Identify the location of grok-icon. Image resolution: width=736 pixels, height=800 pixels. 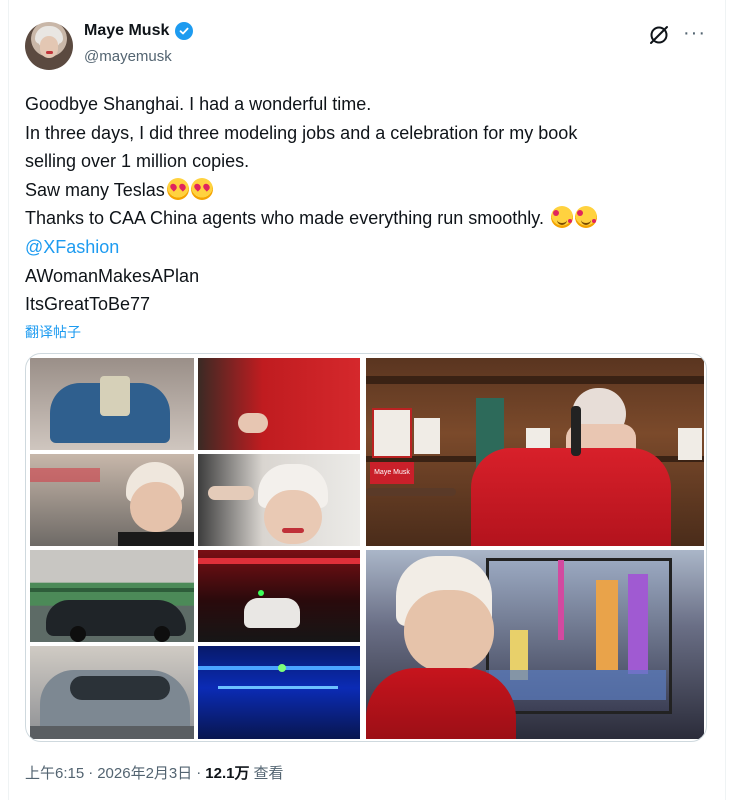
(659, 35).